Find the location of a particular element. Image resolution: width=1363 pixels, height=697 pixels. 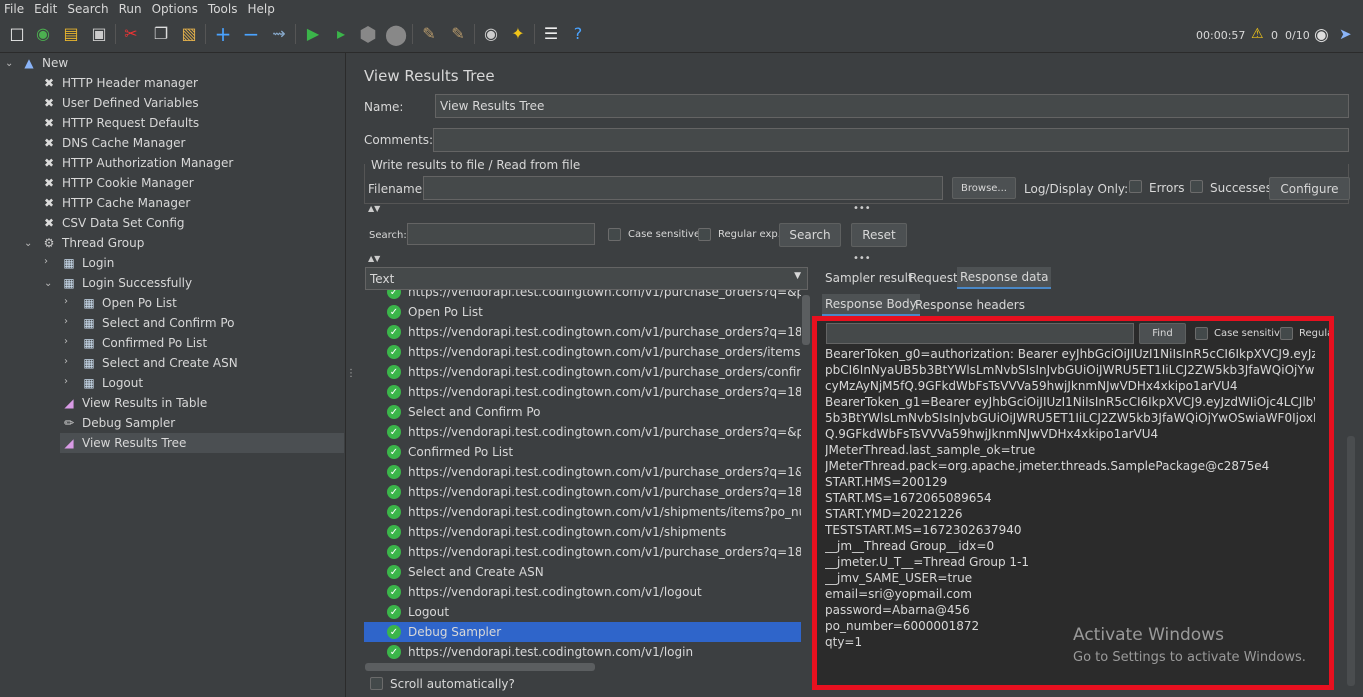

splitter-handle: ⋮ is located at coordinates (351, 373).